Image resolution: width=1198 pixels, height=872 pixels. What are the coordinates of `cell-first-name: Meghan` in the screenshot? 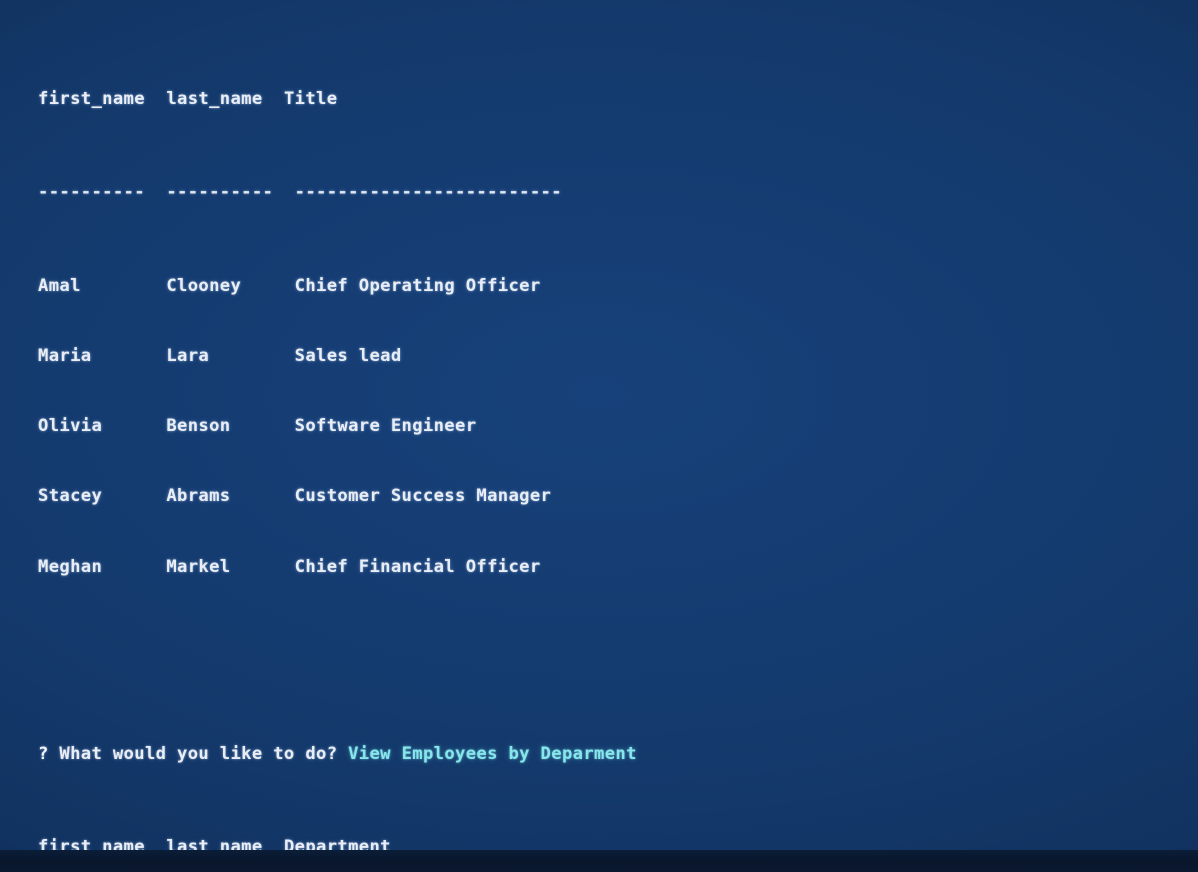 It's located at (70, 566).